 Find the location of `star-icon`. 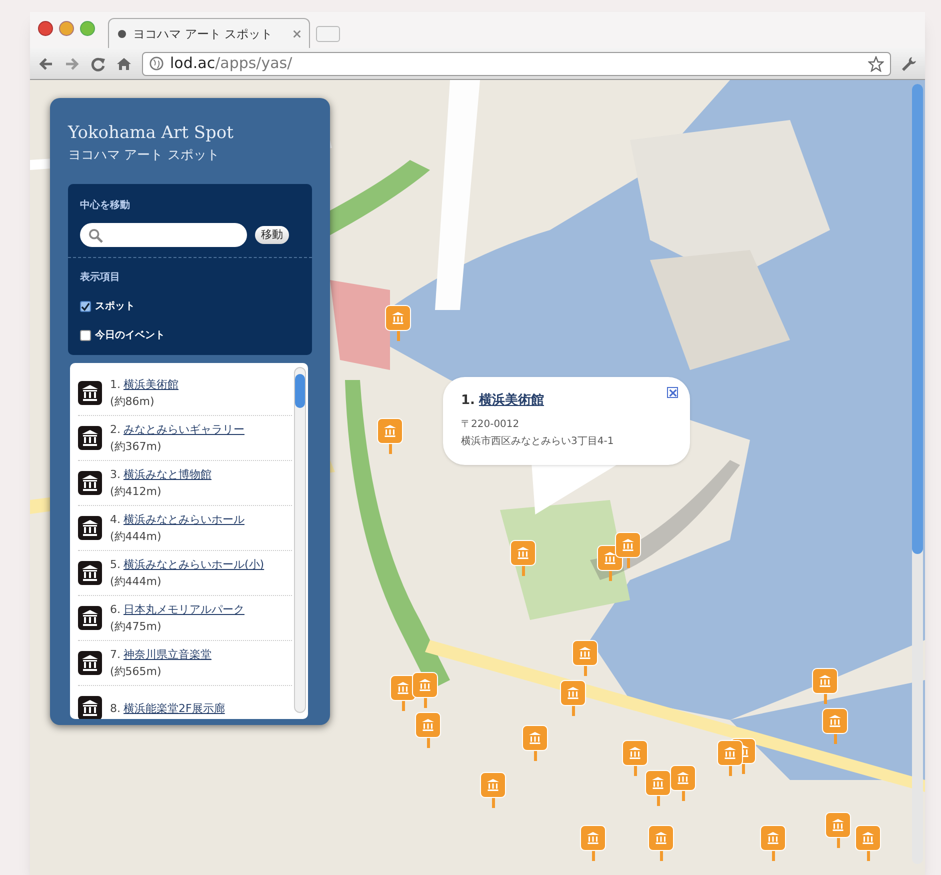

star-icon is located at coordinates (876, 64).